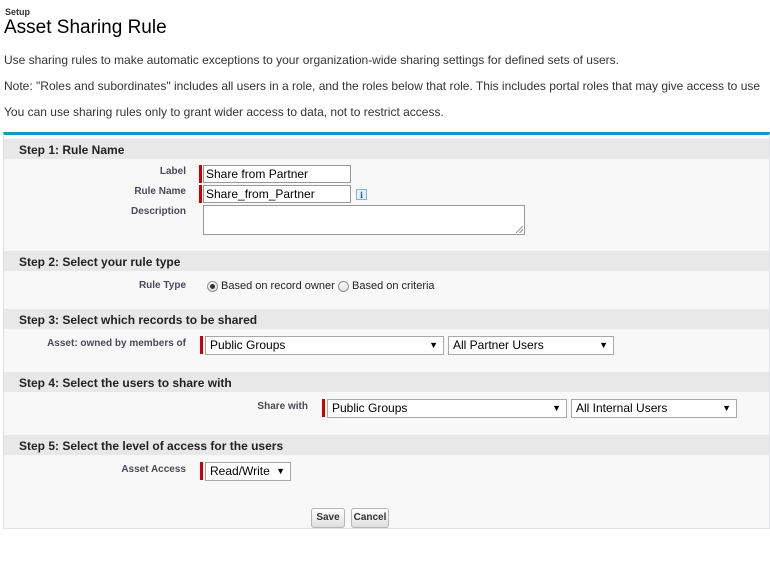 The height and width of the screenshot is (568, 770). I want to click on cancel-button: Cancel, so click(370, 518).